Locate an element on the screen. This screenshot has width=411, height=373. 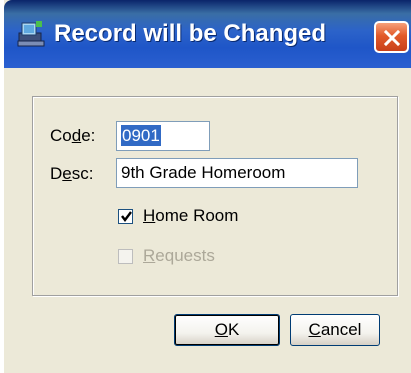
ok-button: OK is located at coordinates (227, 330).